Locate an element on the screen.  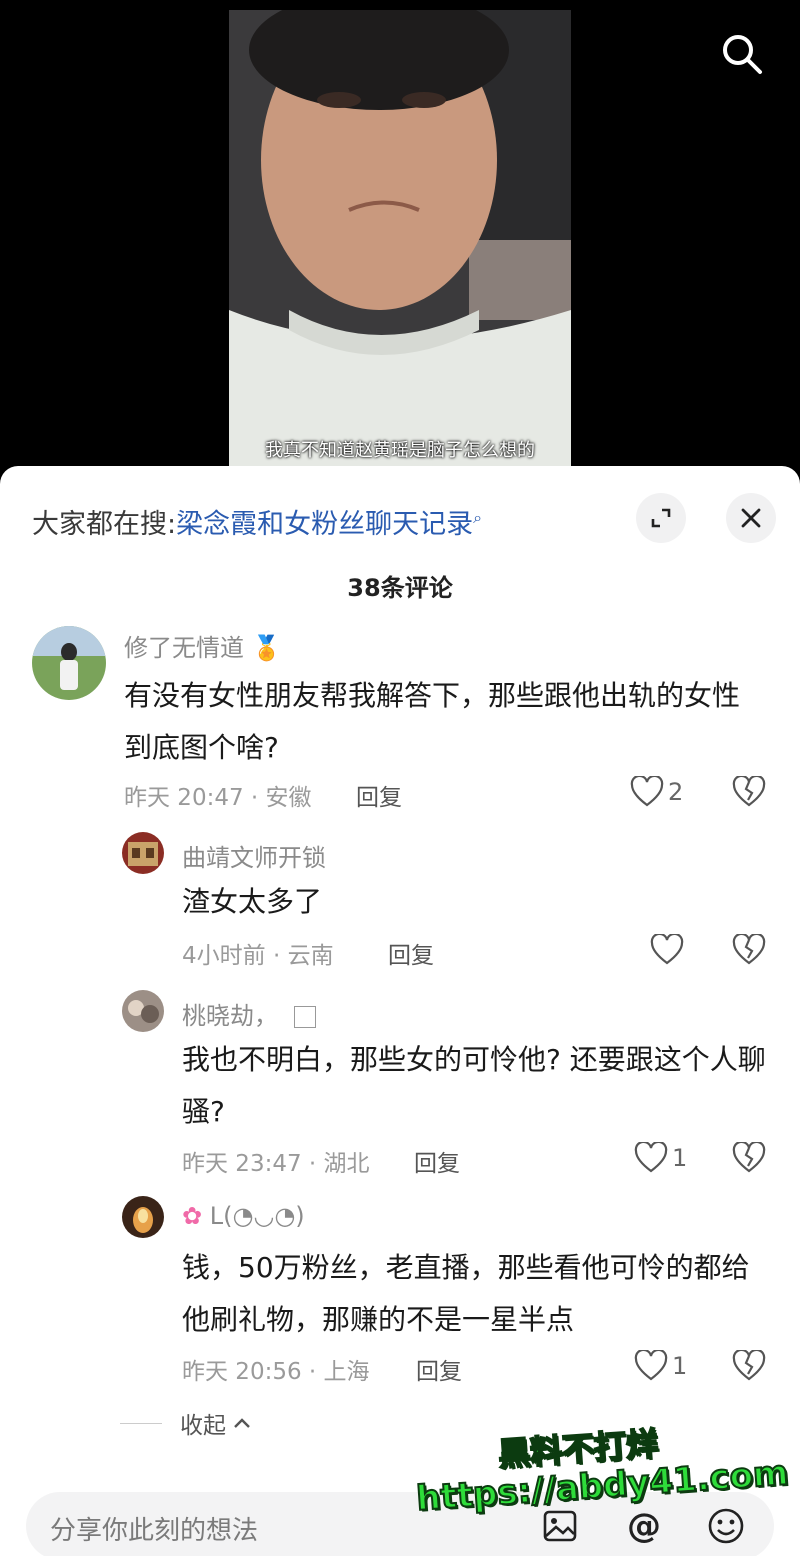
comment-input: 分享你此刻的想法 is located at coordinates (154, 1528).